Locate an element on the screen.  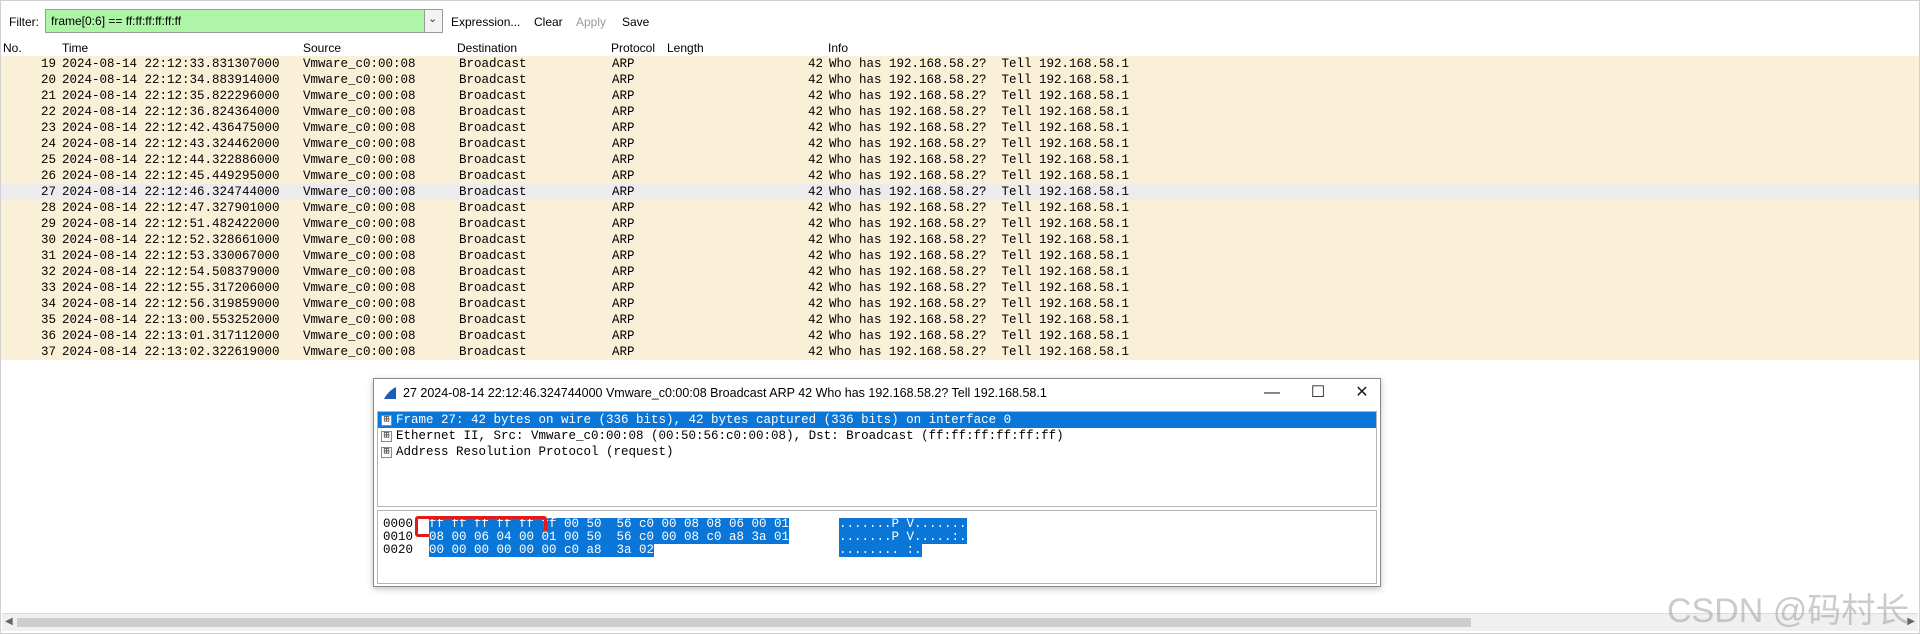
scroll-left-icon: ◀ is located at coordinates (9, 621).